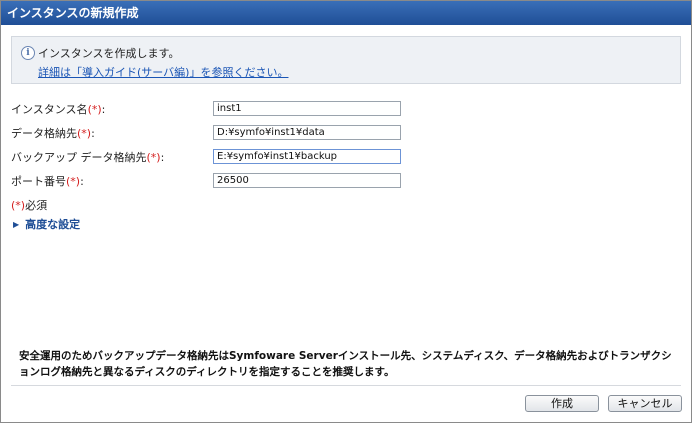 The height and width of the screenshot is (425, 694). What do you see at coordinates (88, 157) in the screenshot?
I see `backup-dir-label: バックアップ データ格納先(*):` at bounding box center [88, 157].